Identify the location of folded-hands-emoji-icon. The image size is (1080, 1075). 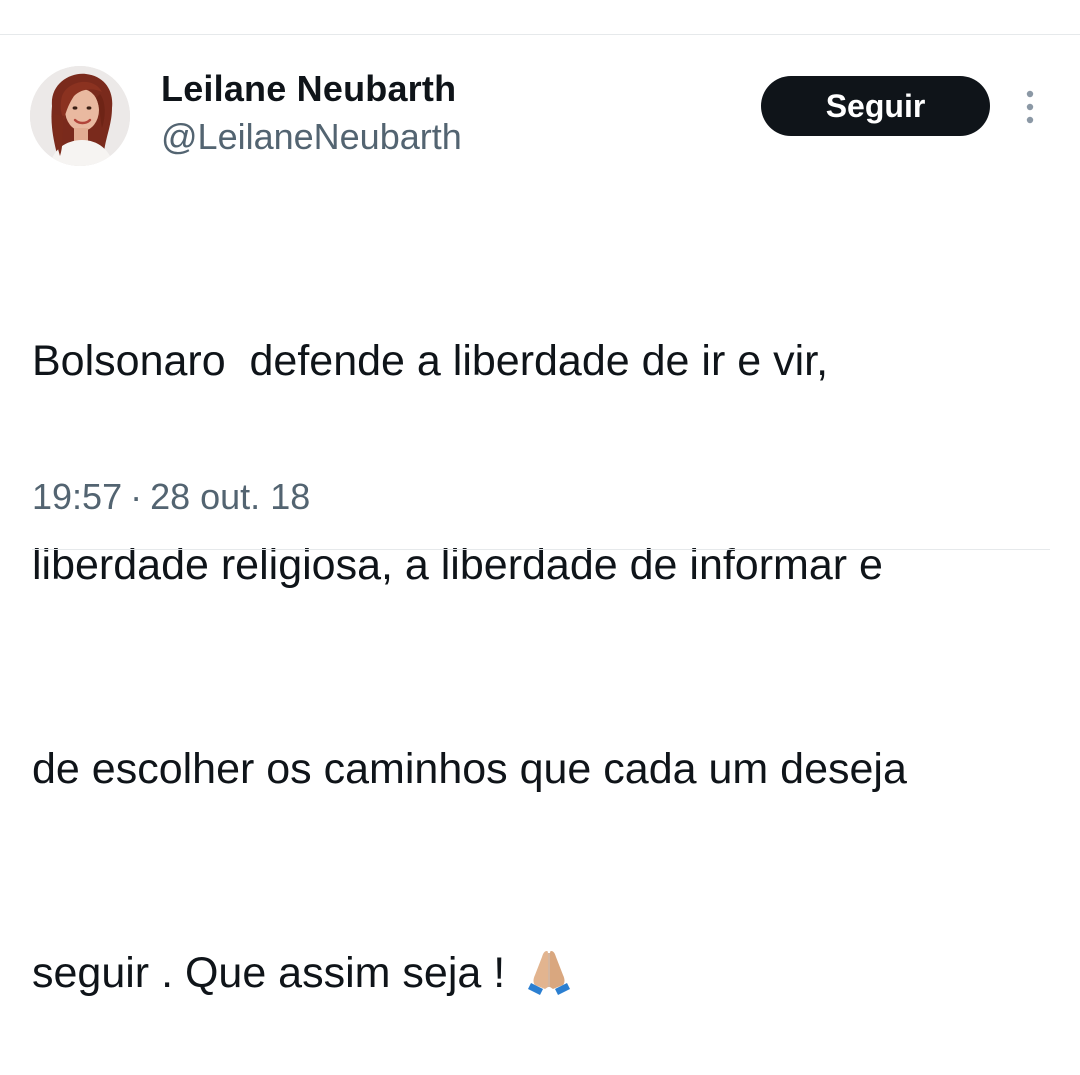
(549, 971).